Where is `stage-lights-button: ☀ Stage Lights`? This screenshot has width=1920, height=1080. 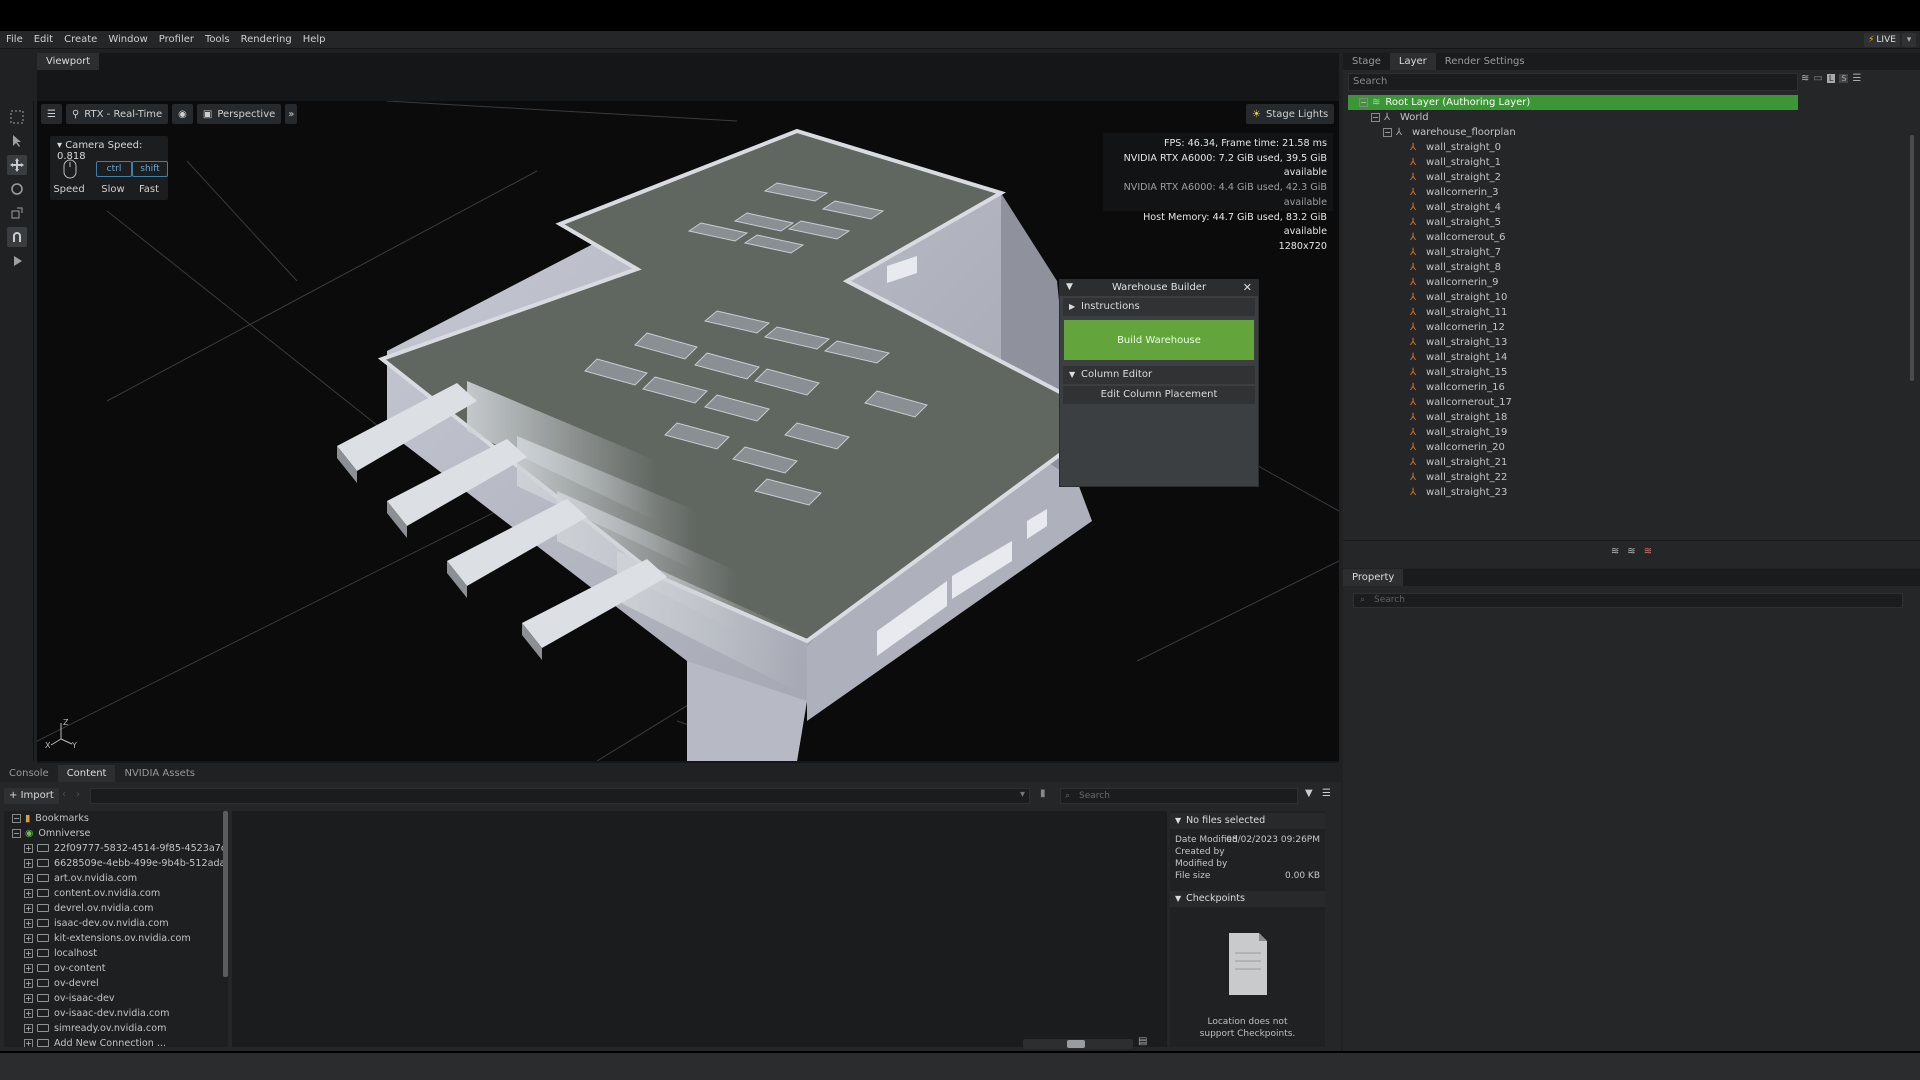
stage-lights-button: ☀ Stage Lights is located at coordinates (1290, 114).